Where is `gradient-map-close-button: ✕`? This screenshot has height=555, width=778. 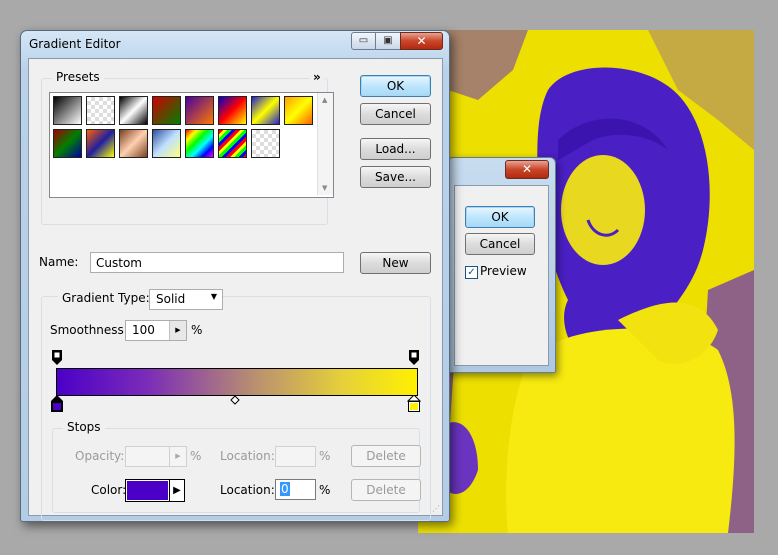
gradient-map-close-button: ✕ is located at coordinates (527, 169).